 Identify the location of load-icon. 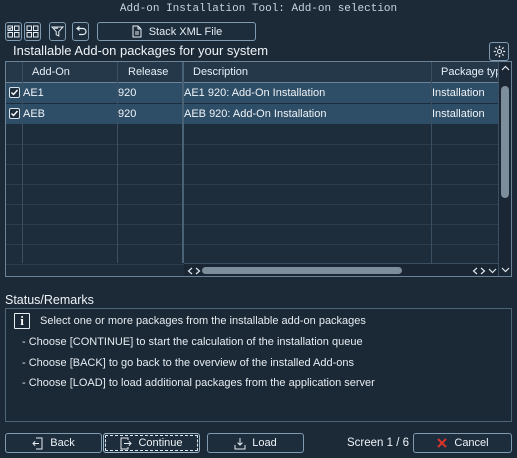
(240, 443).